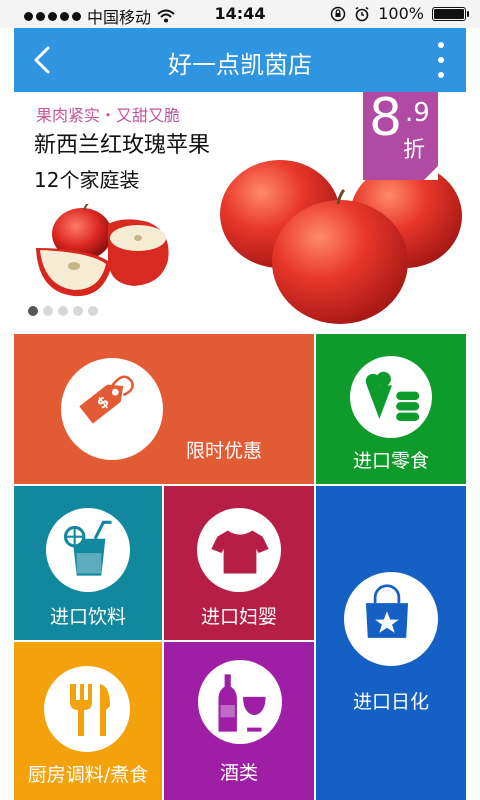  What do you see at coordinates (417, 113) in the screenshot?
I see `discount-minor: .9` at bounding box center [417, 113].